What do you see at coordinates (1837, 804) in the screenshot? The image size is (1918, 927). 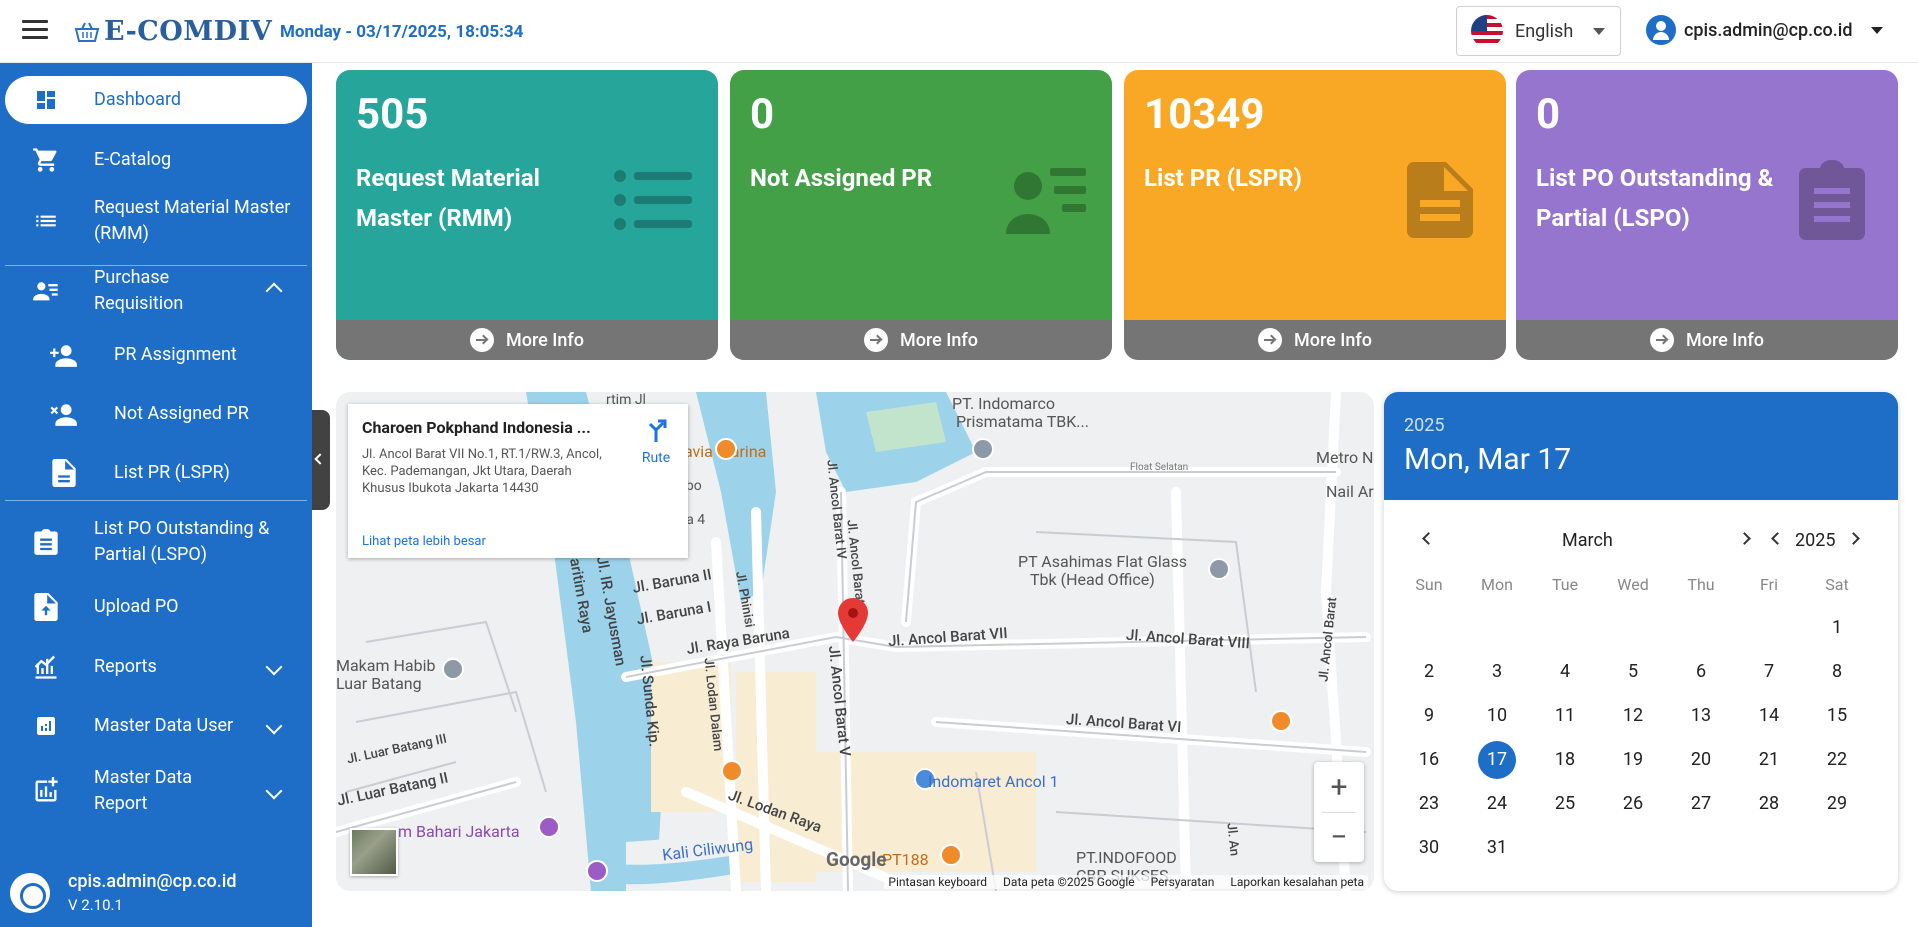 I see `calendar-day: 29` at bounding box center [1837, 804].